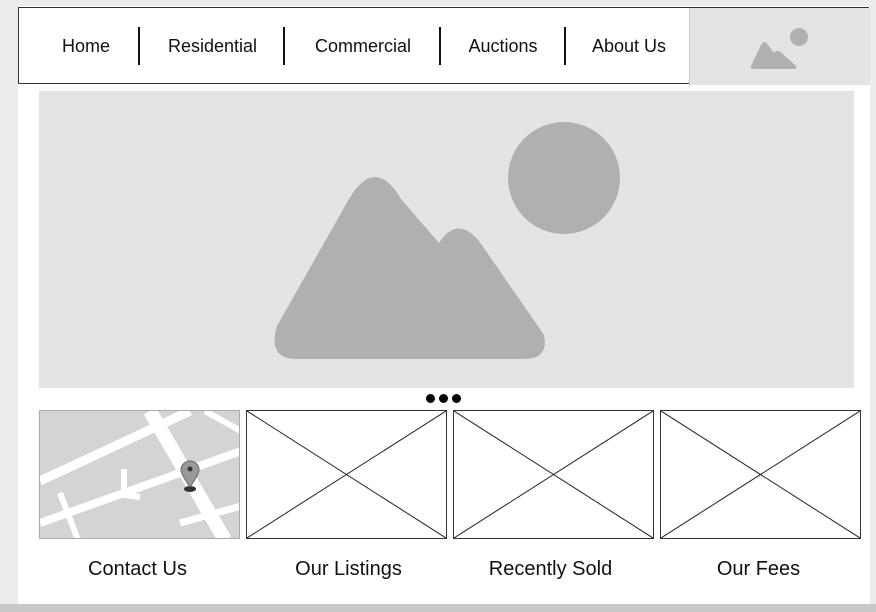 Image resolution: width=876 pixels, height=612 pixels. Describe the element at coordinates (363, 46) in the screenshot. I see `nav-item-commercial: Commercial` at that location.